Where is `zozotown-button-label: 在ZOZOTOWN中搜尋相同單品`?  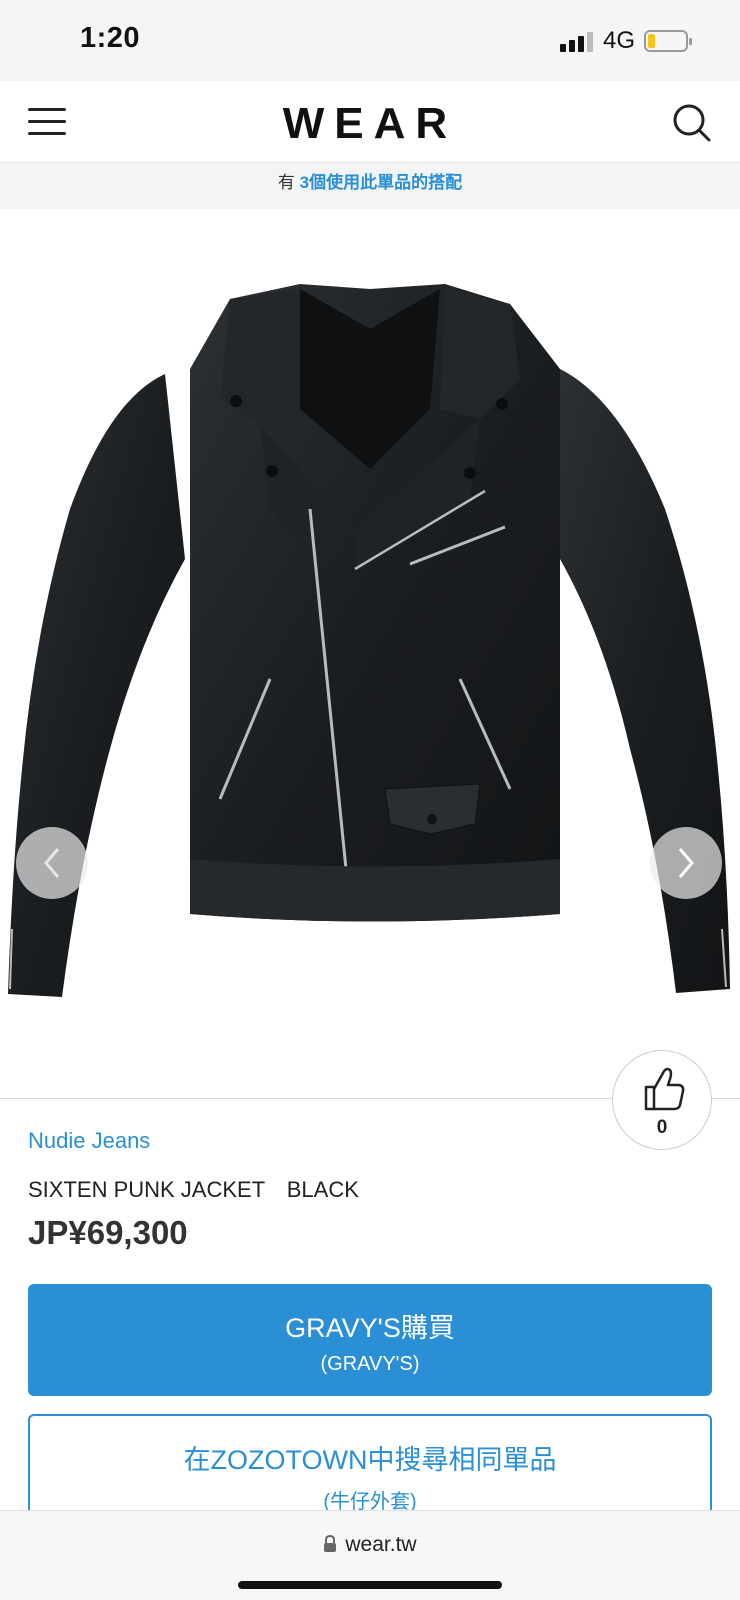
zozotown-button-label: 在ZOZOTOWN中搜尋相同單品 is located at coordinates (370, 1460).